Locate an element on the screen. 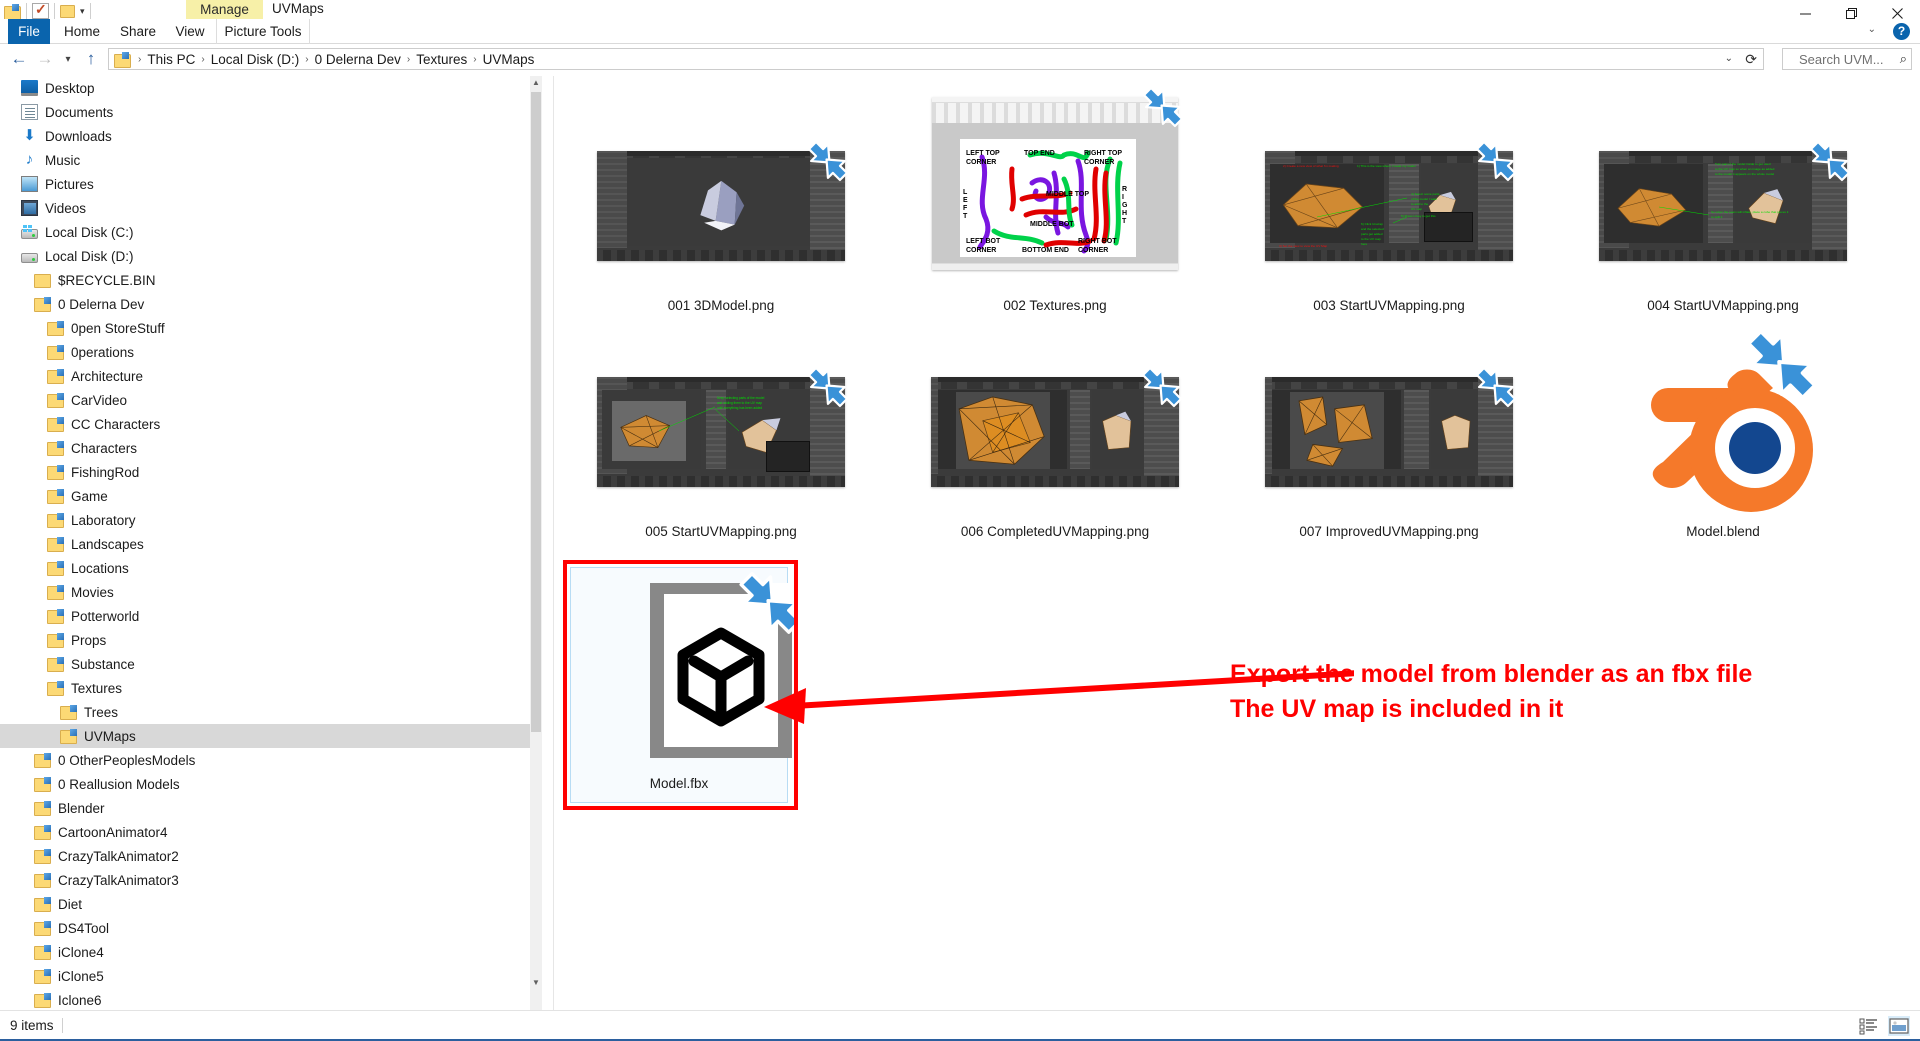  sidebar-item-iclone4: iClone4 is located at coordinates (271, 952).